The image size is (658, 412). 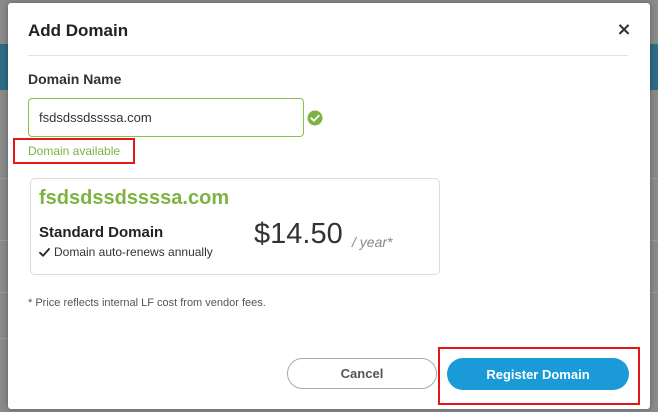 I want to click on domain-name-input, so click(x=166, y=117).